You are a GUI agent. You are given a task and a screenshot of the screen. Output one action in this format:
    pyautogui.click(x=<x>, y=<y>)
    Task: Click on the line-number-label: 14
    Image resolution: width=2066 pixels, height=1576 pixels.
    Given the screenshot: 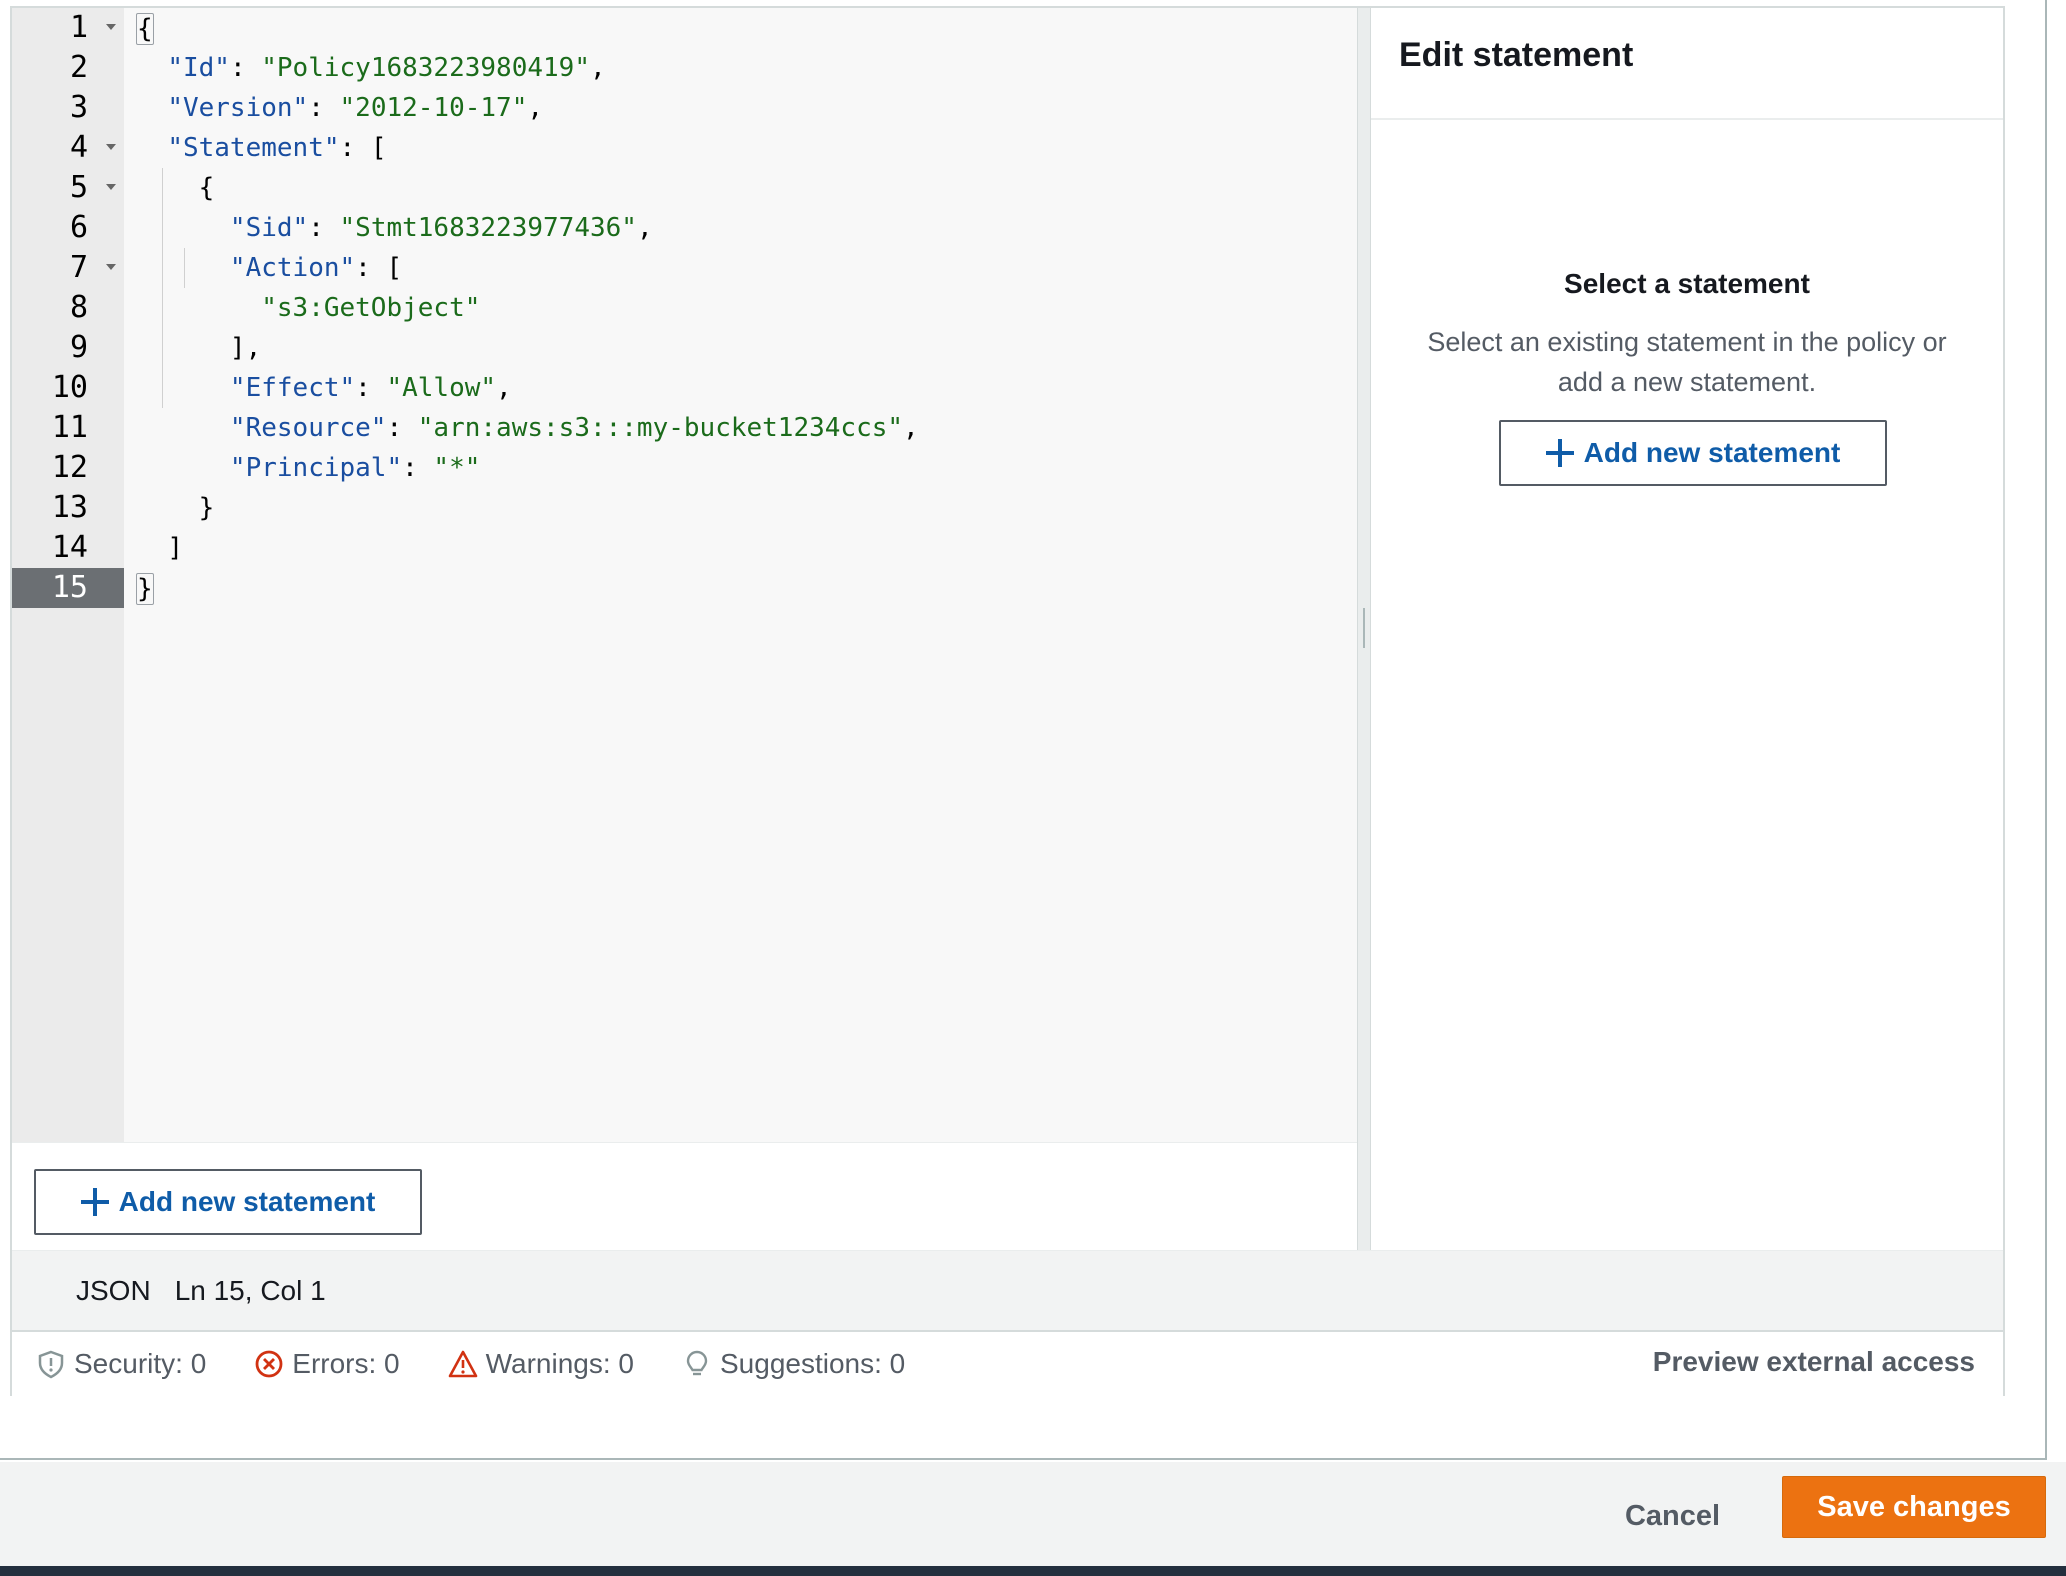 What is the action you would take?
    pyautogui.click(x=69, y=547)
    